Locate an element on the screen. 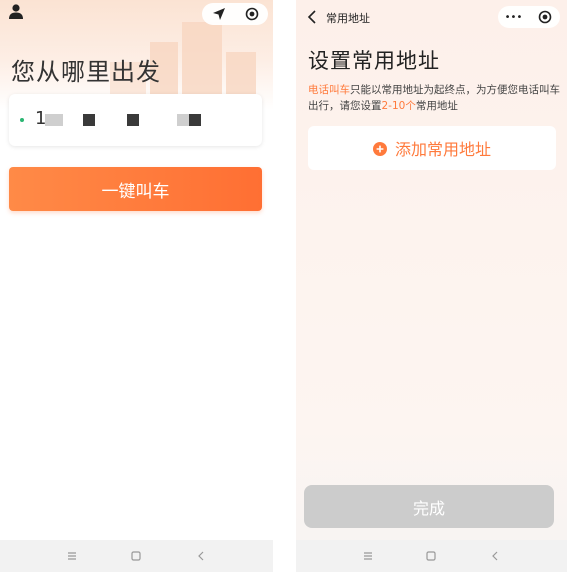  departure-address-card: 1 is located at coordinates (135, 120).